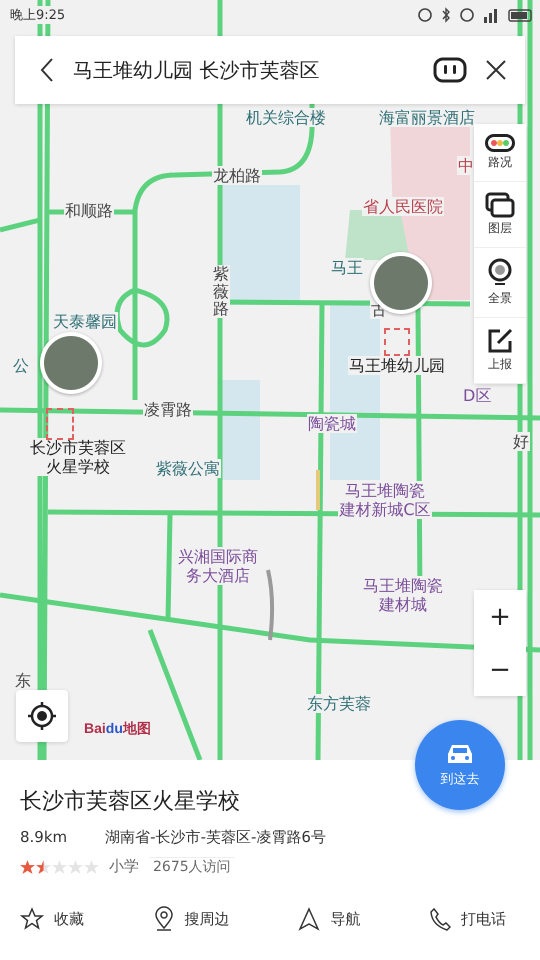 The height and width of the screenshot is (960, 540). I want to click on map-label: 机关综合楼, so click(286, 118).